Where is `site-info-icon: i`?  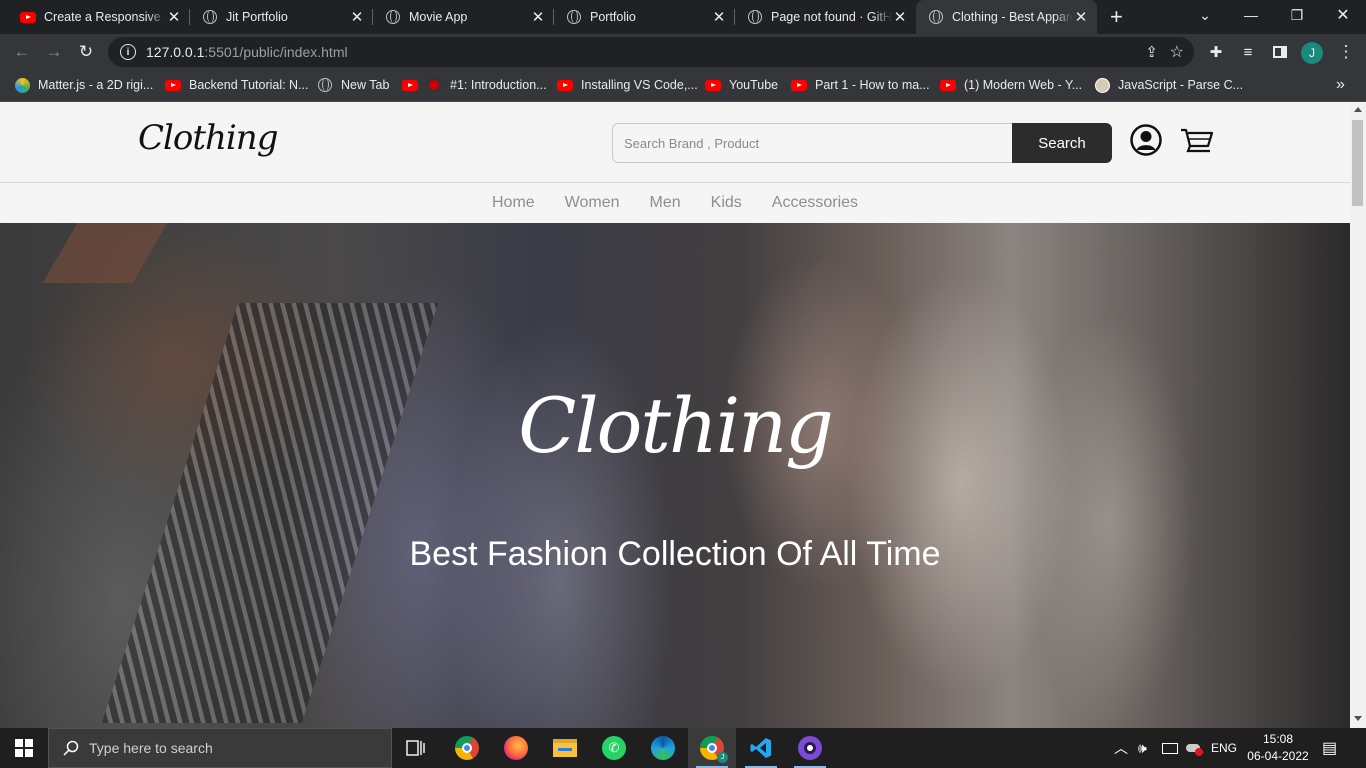 site-info-icon: i is located at coordinates (128, 52).